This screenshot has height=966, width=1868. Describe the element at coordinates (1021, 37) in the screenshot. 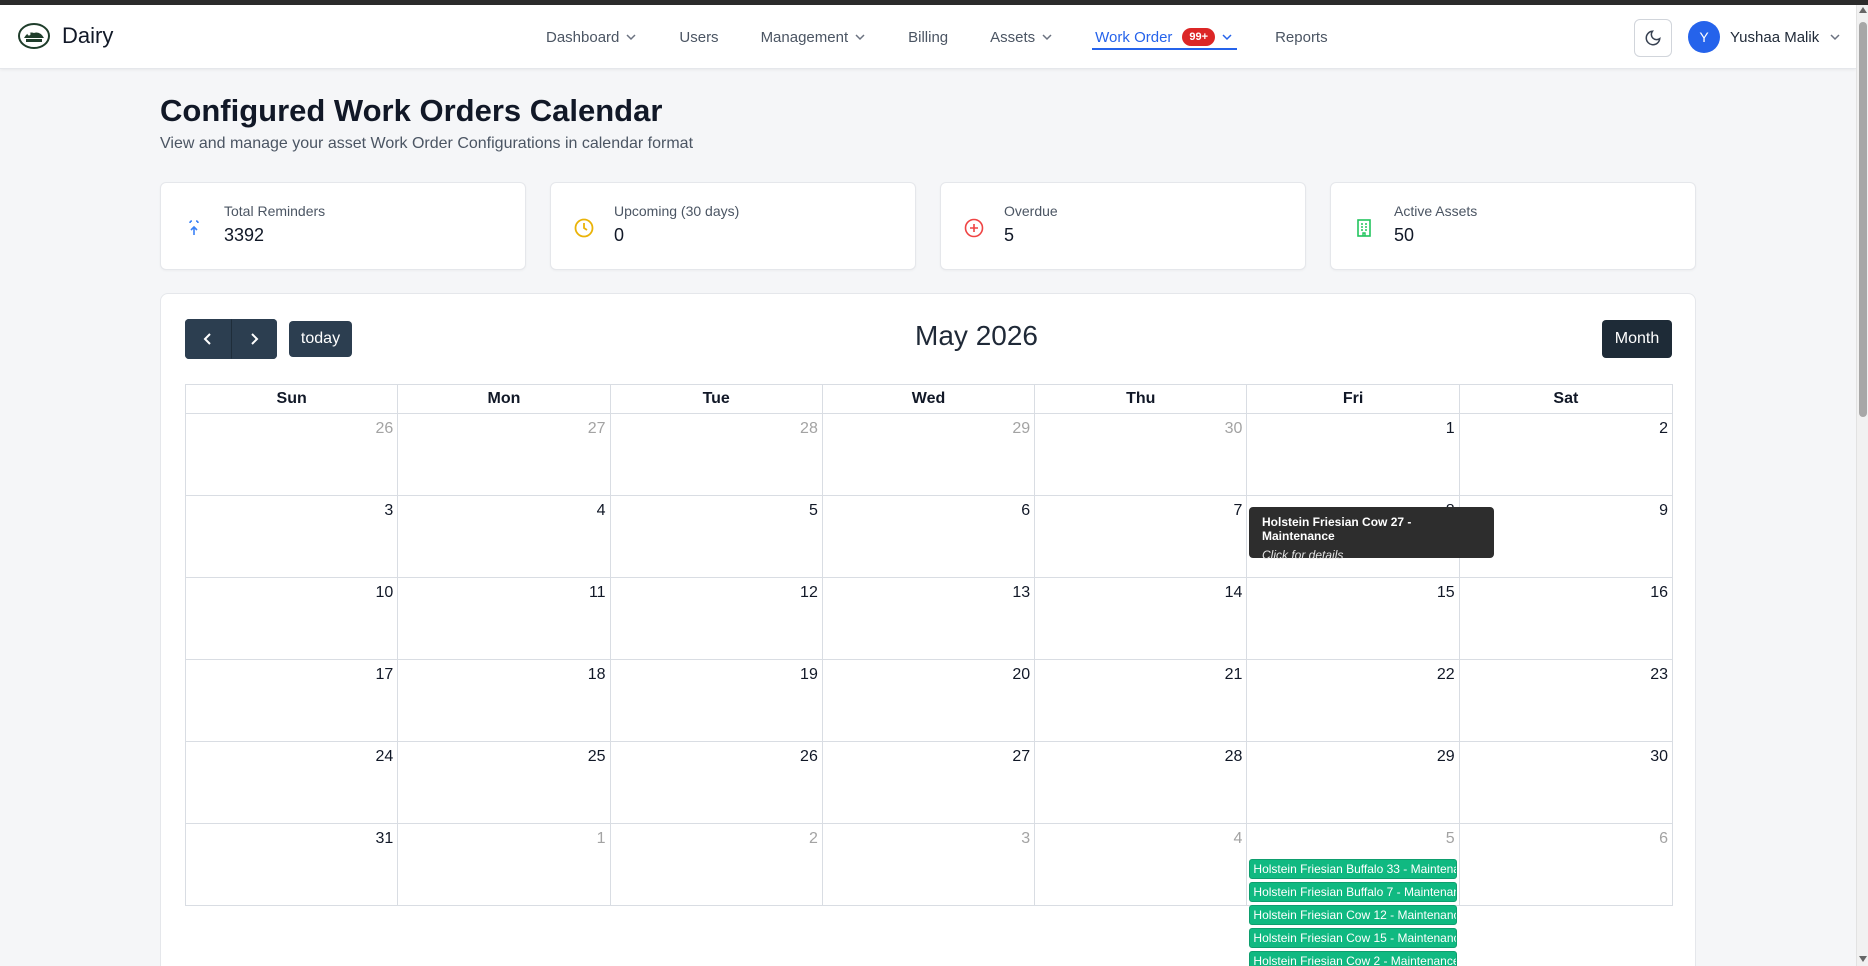

I see `nav-item-assets: Assets` at that location.